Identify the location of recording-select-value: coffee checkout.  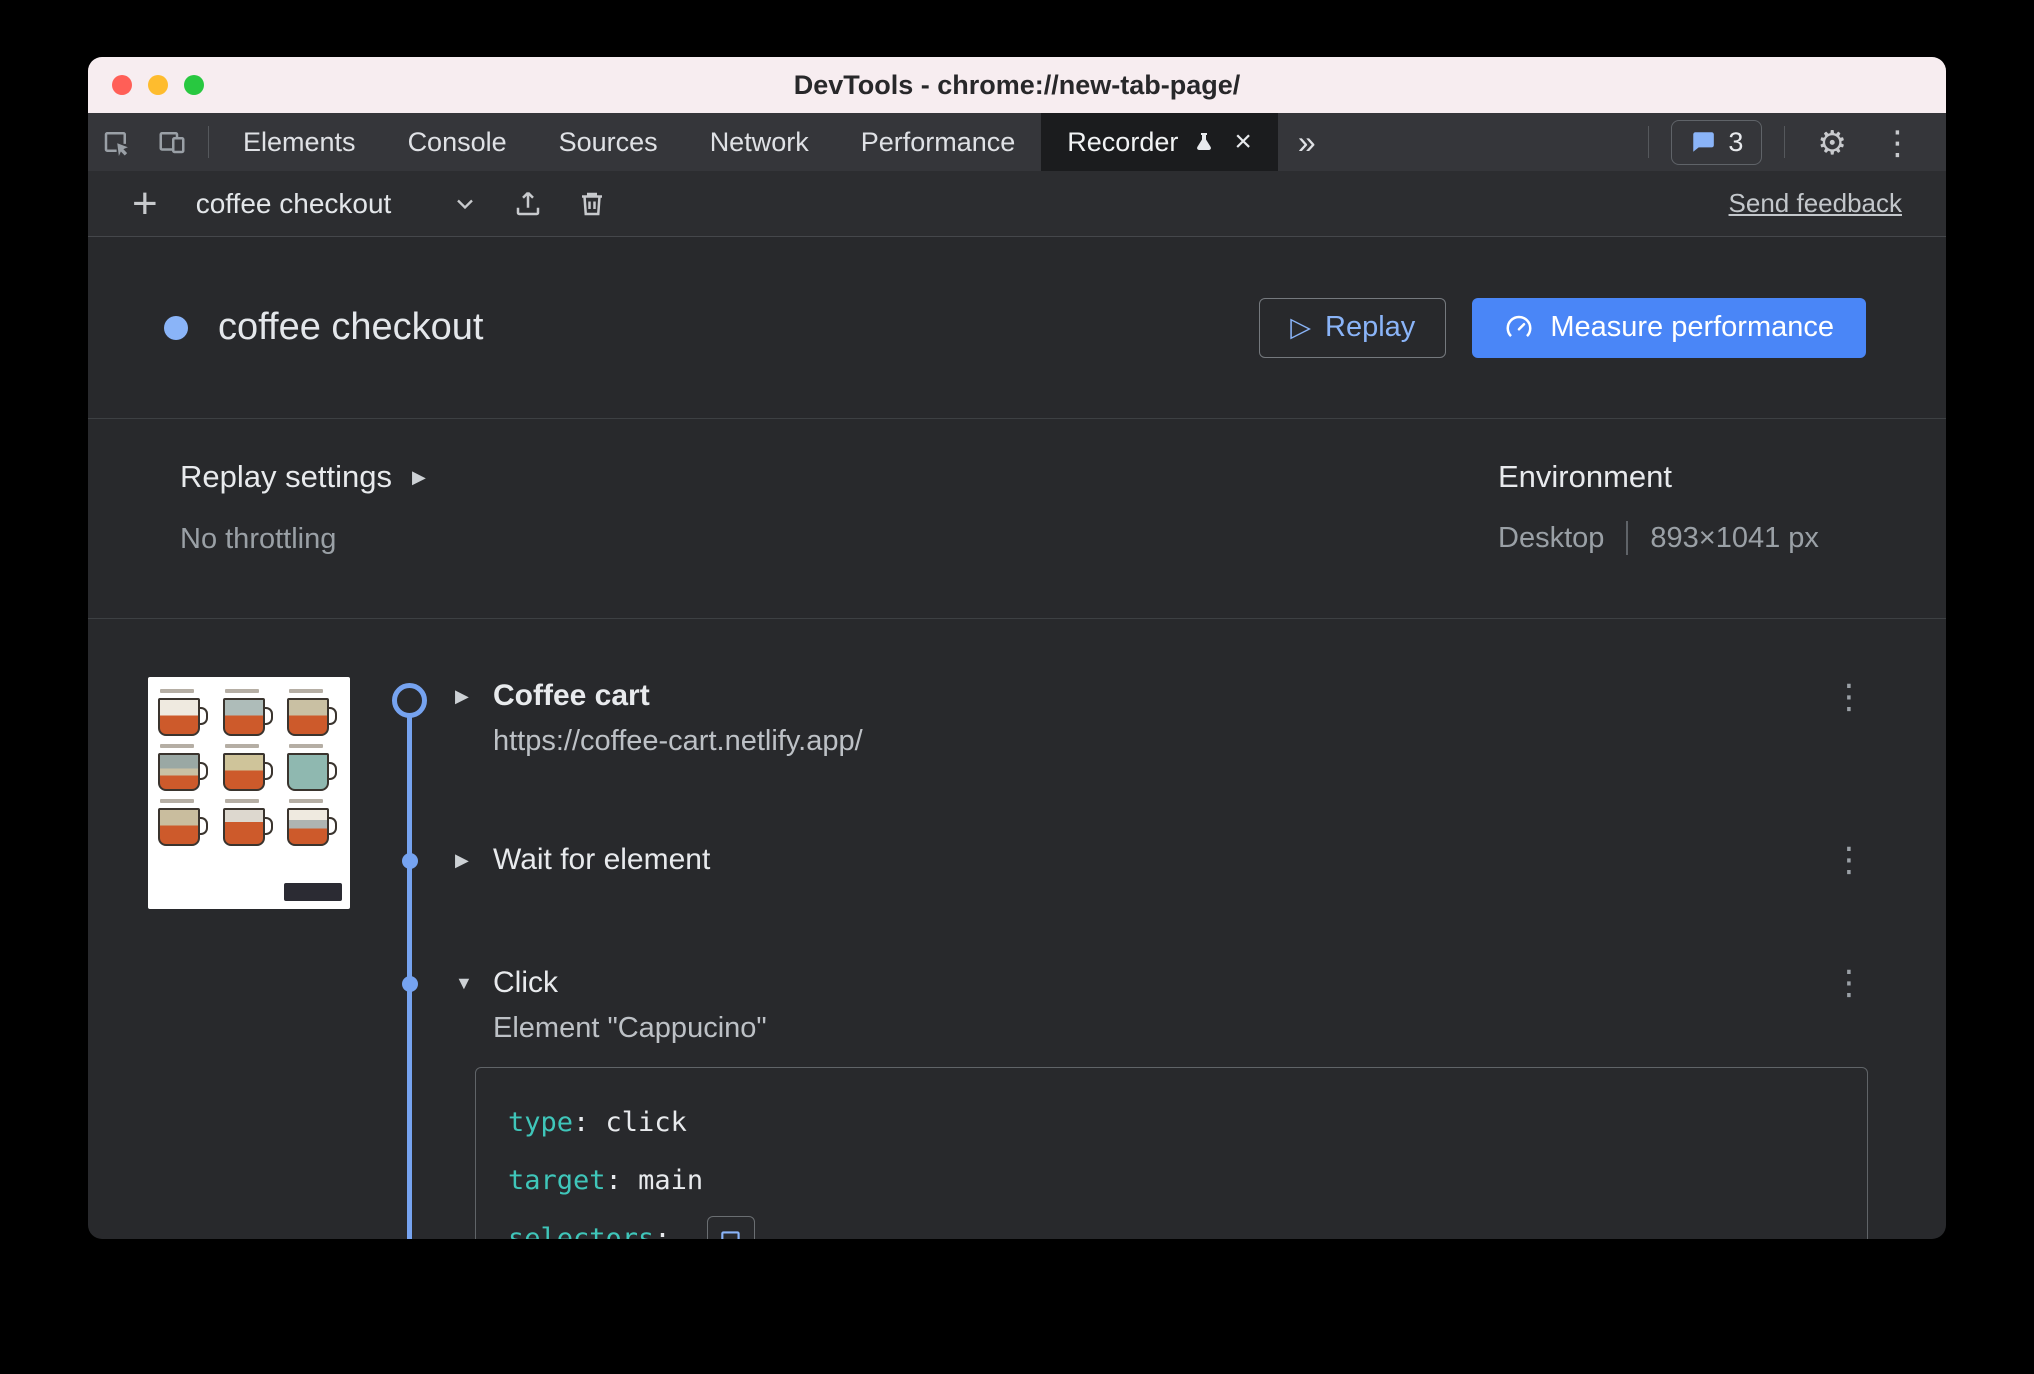
(293, 203).